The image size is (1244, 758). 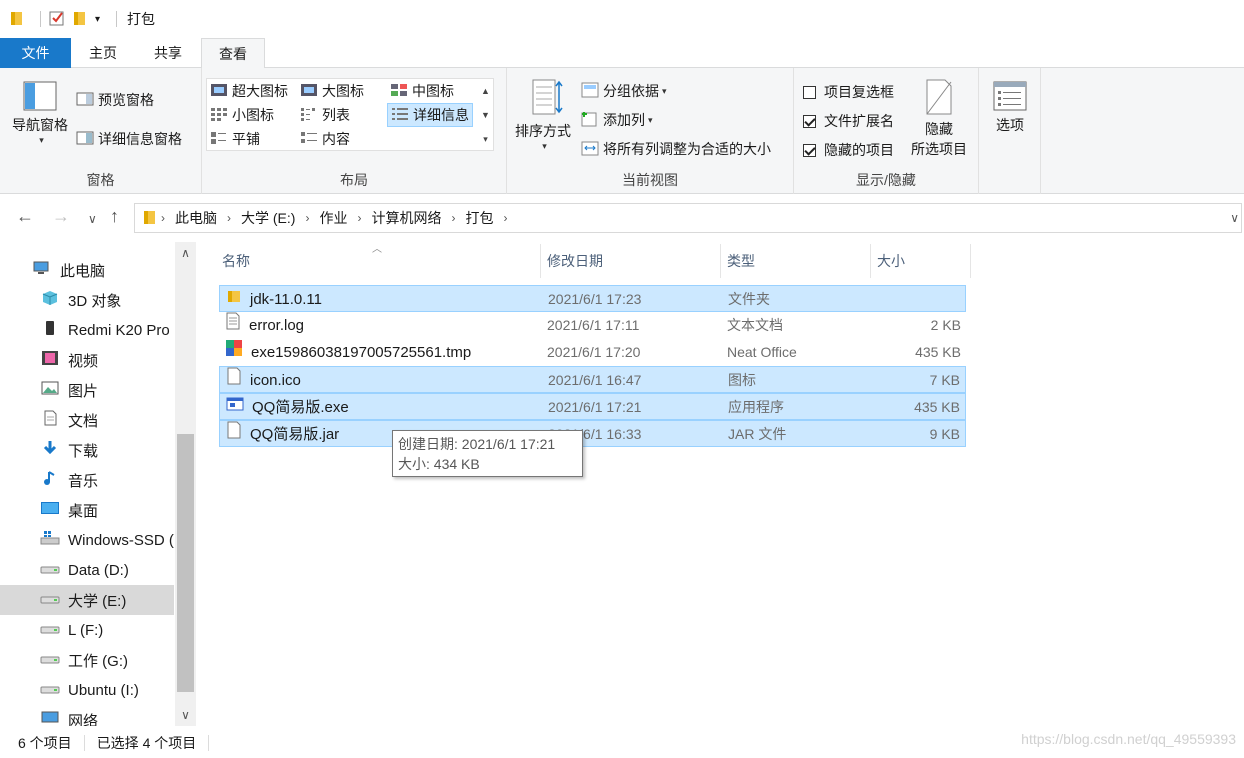 What do you see at coordinates (422, 91) in the screenshot?
I see `medium-icons-option: 中图标` at bounding box center [422, 91].